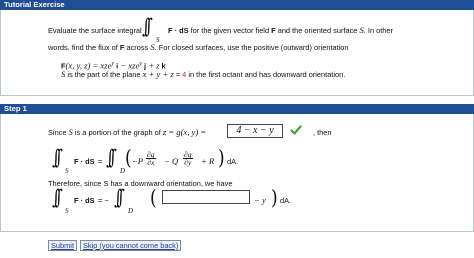 The image size is (474, 258). I want to click on integrand: F · dS, so click(178, 30).